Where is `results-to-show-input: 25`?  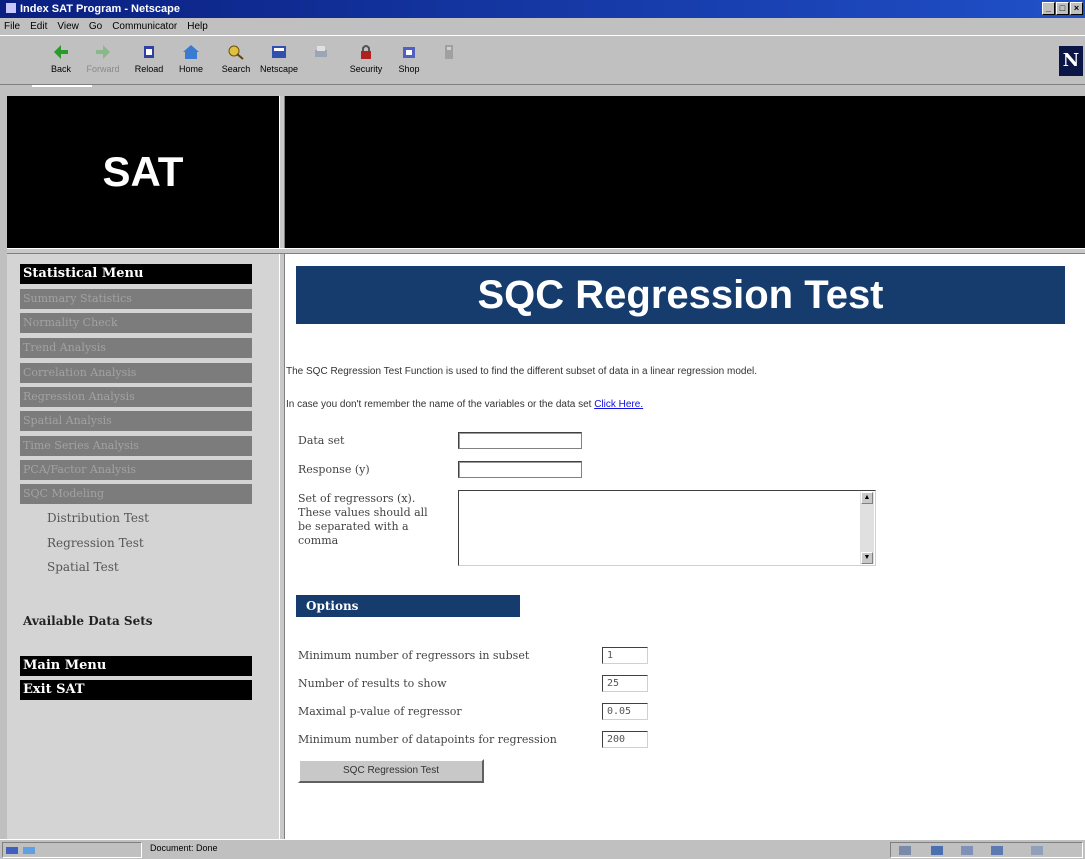
results-to-show-input: 25 is located at coordinates (625, 683).